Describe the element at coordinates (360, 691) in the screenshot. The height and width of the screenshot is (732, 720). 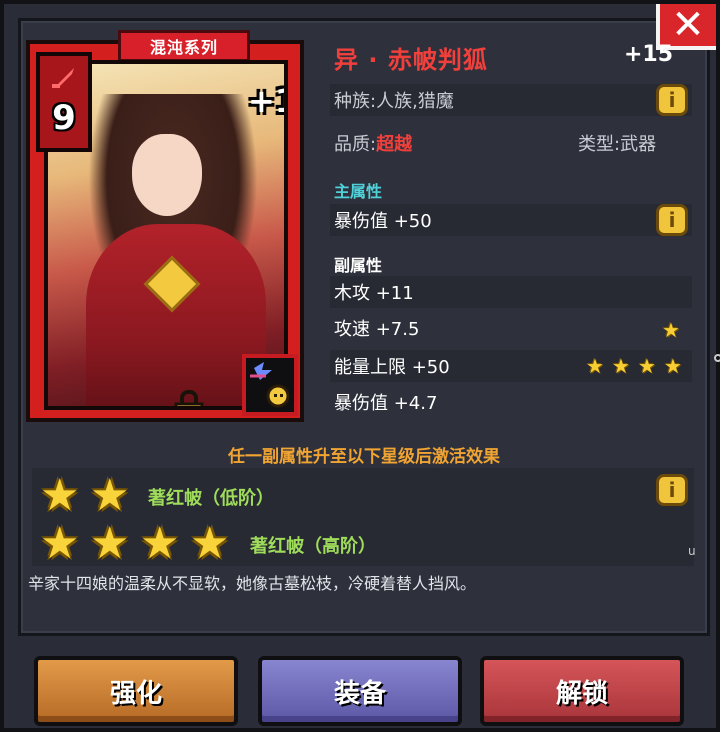
I see `equip-button: 装备` at that location.